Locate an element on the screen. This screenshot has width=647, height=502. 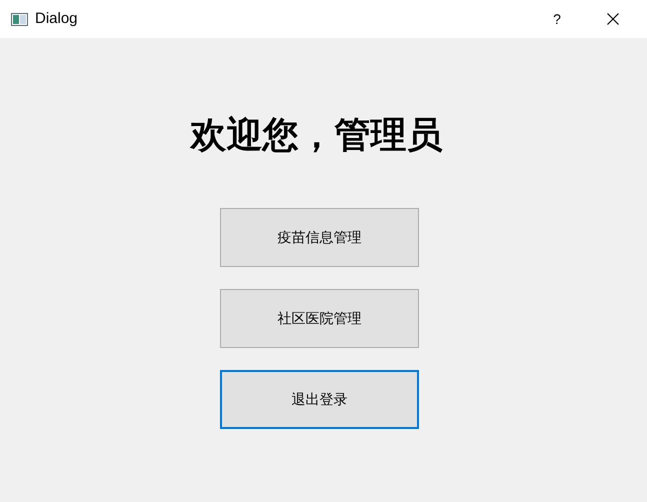
window-title: Dialog is located at coordinates (56, 18).